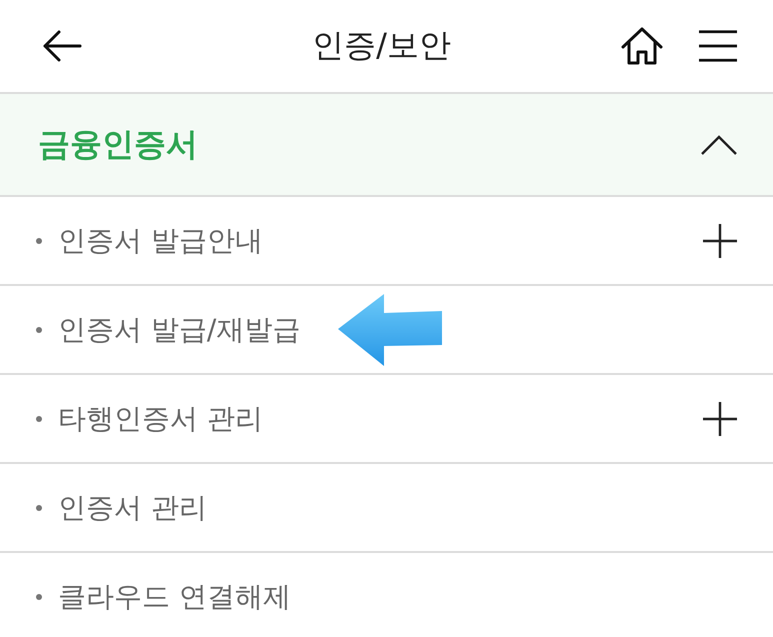 The image size is (773, 637). I want to click on menu-item: 타행인증서 관리, so click(160, 419).